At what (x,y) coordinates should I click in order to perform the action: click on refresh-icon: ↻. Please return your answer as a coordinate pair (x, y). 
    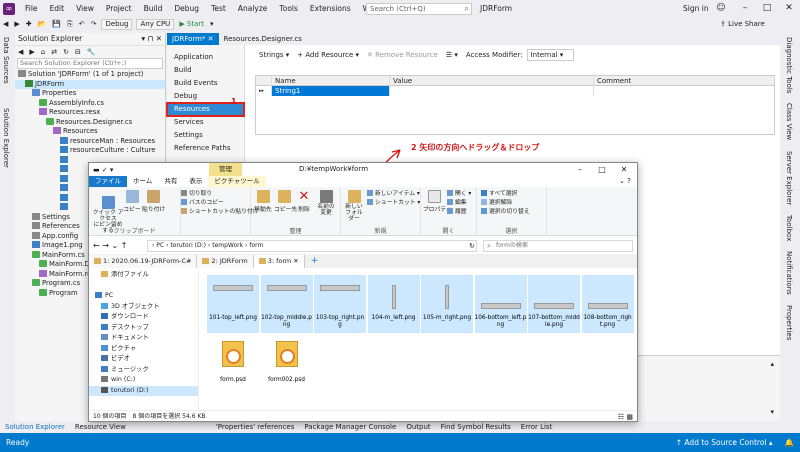
    Looking at the image, I should click on (472, 246).